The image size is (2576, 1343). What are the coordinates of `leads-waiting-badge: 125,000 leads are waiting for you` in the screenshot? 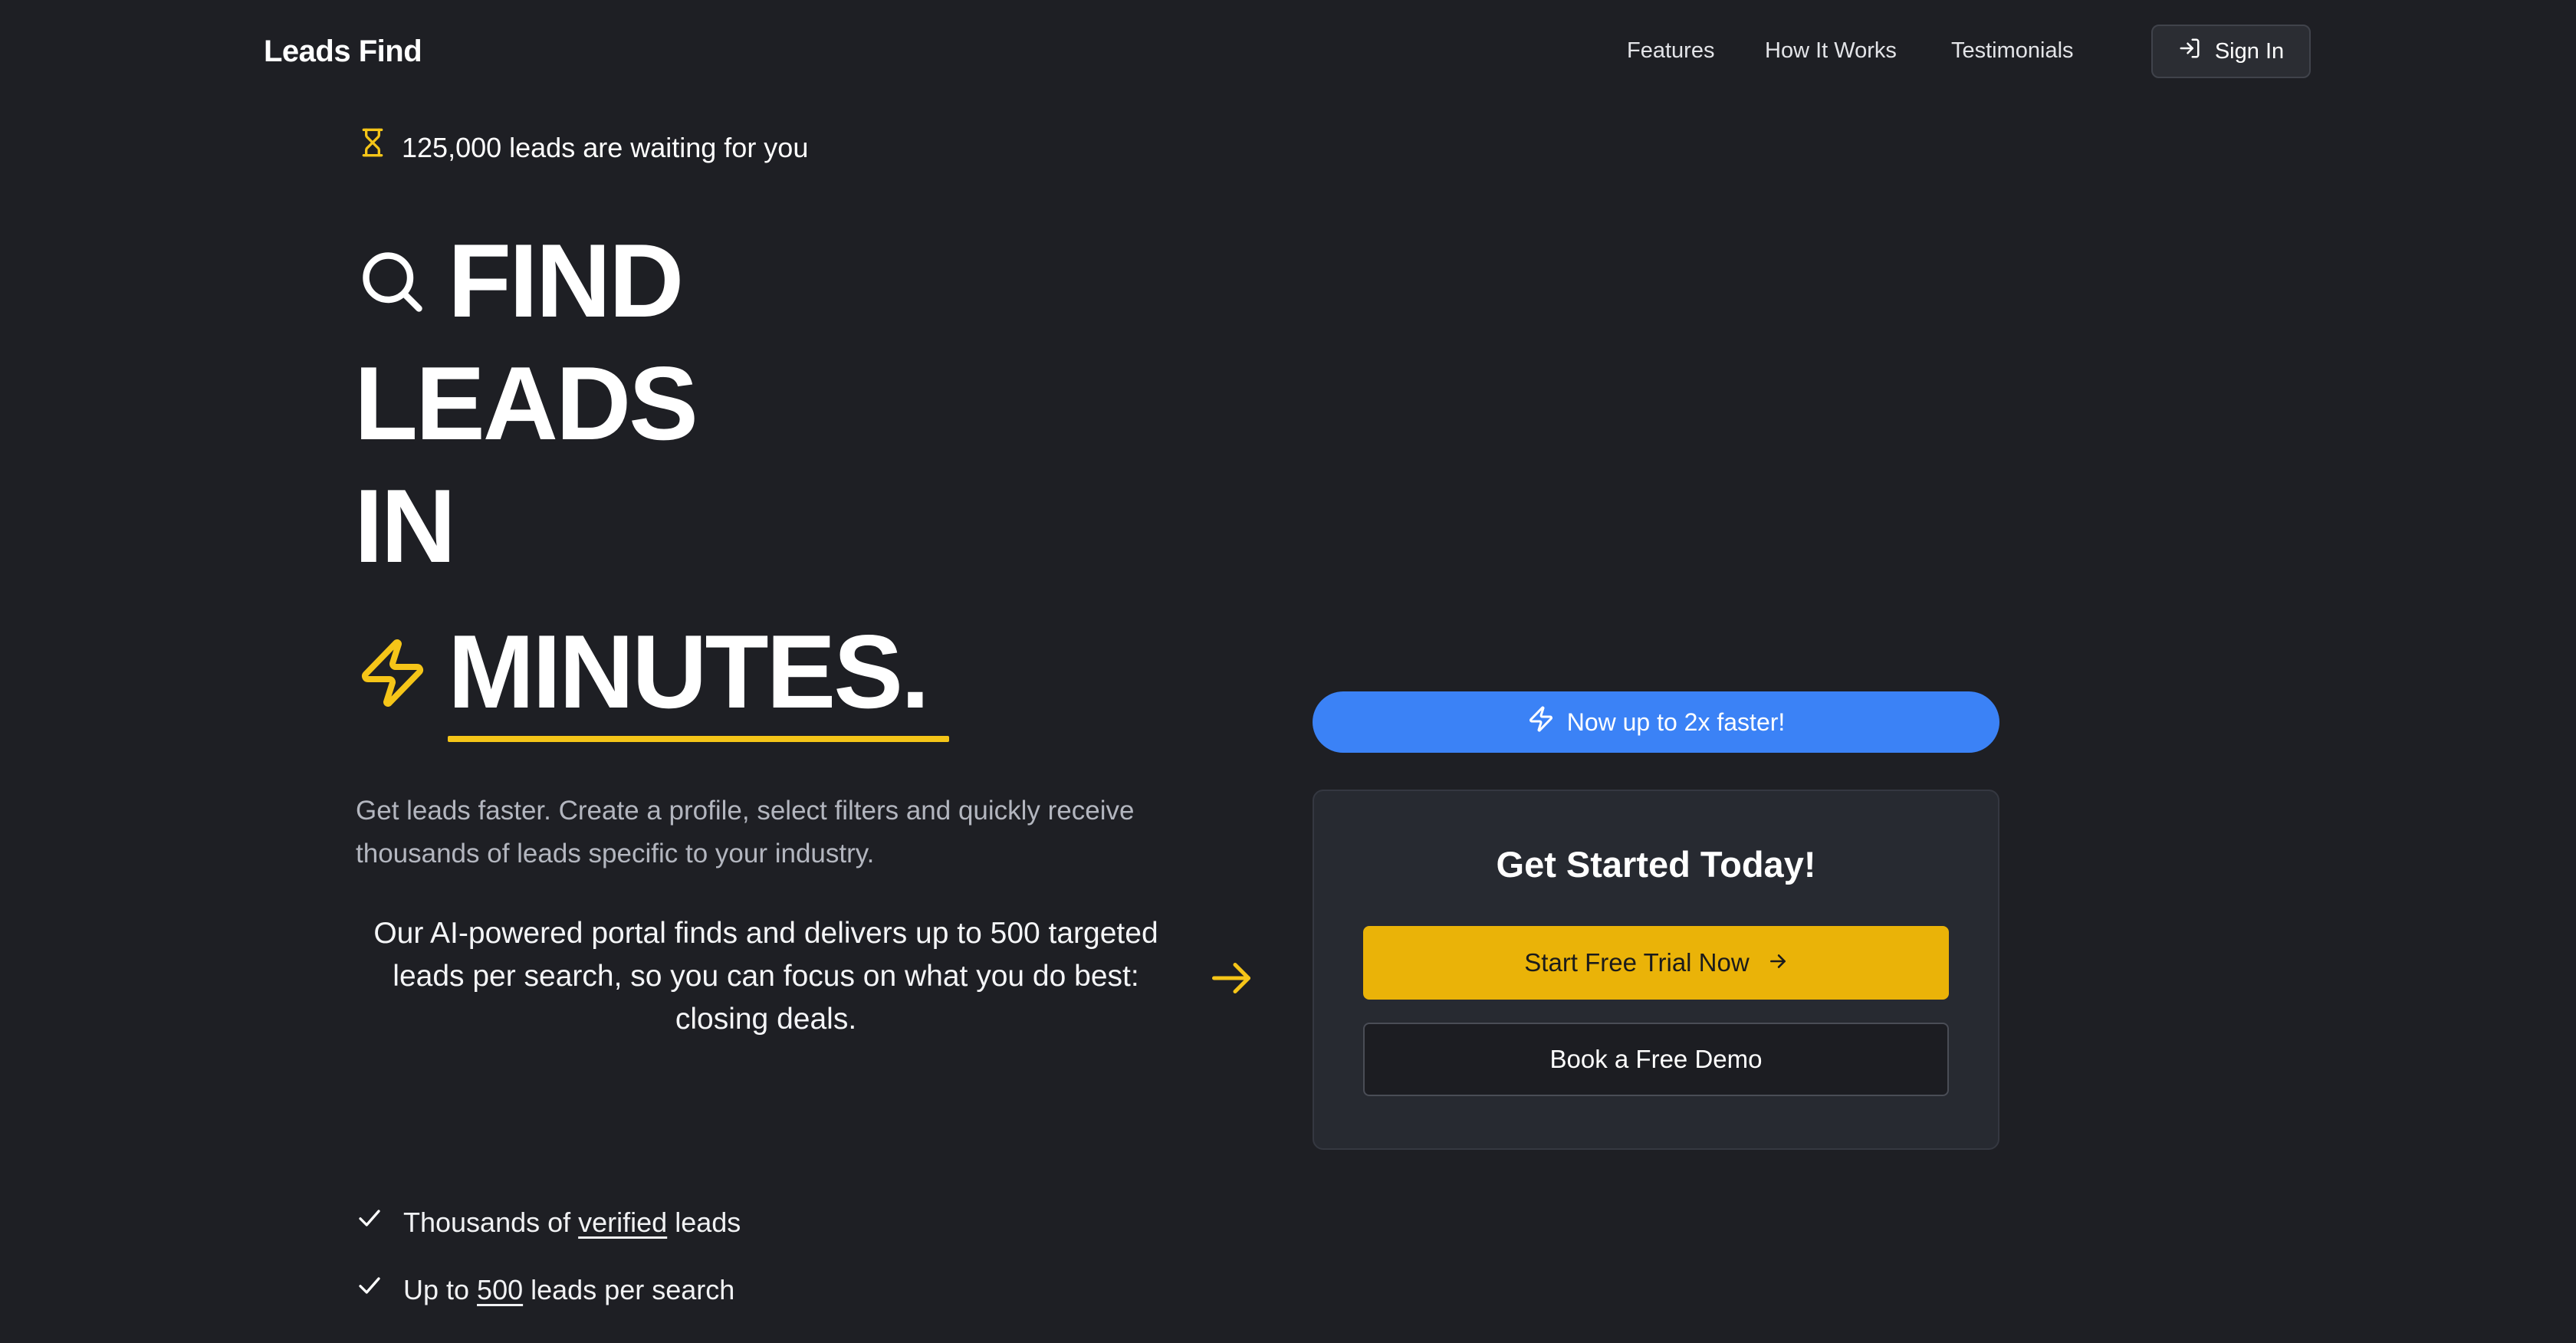 It's located at (582, 147).